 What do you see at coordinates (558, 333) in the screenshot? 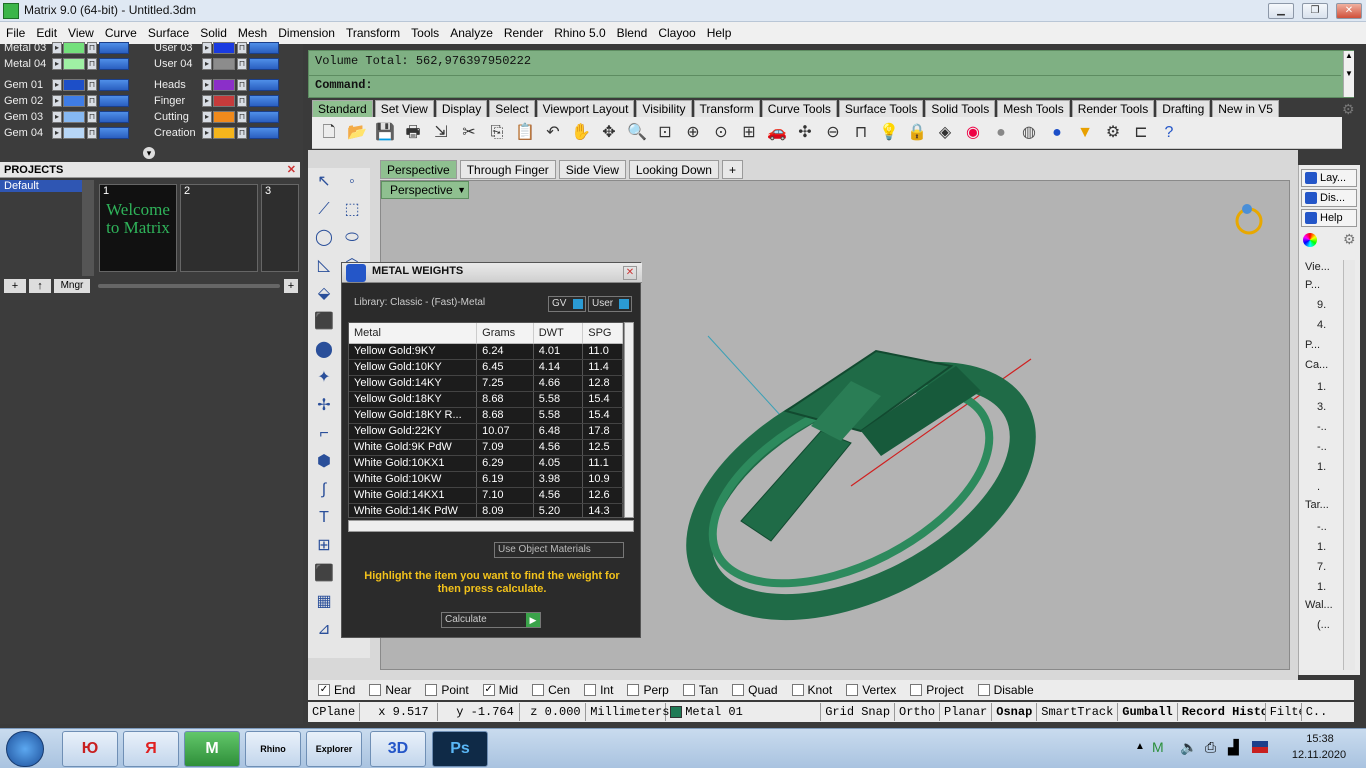
I see `column-header-dwt: DWT` at bounding box center [558, 333].